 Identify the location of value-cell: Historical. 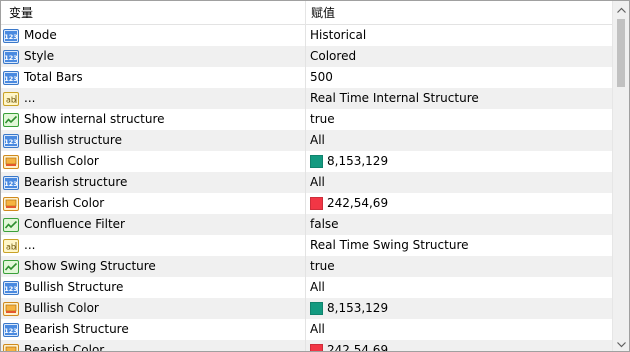
(459, 35).